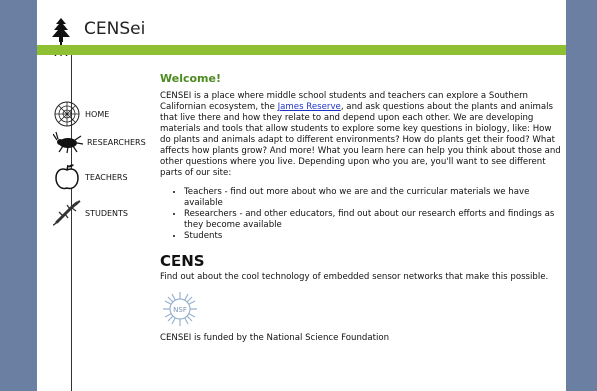  I want to click on green-header-bar, so click(301, 50).